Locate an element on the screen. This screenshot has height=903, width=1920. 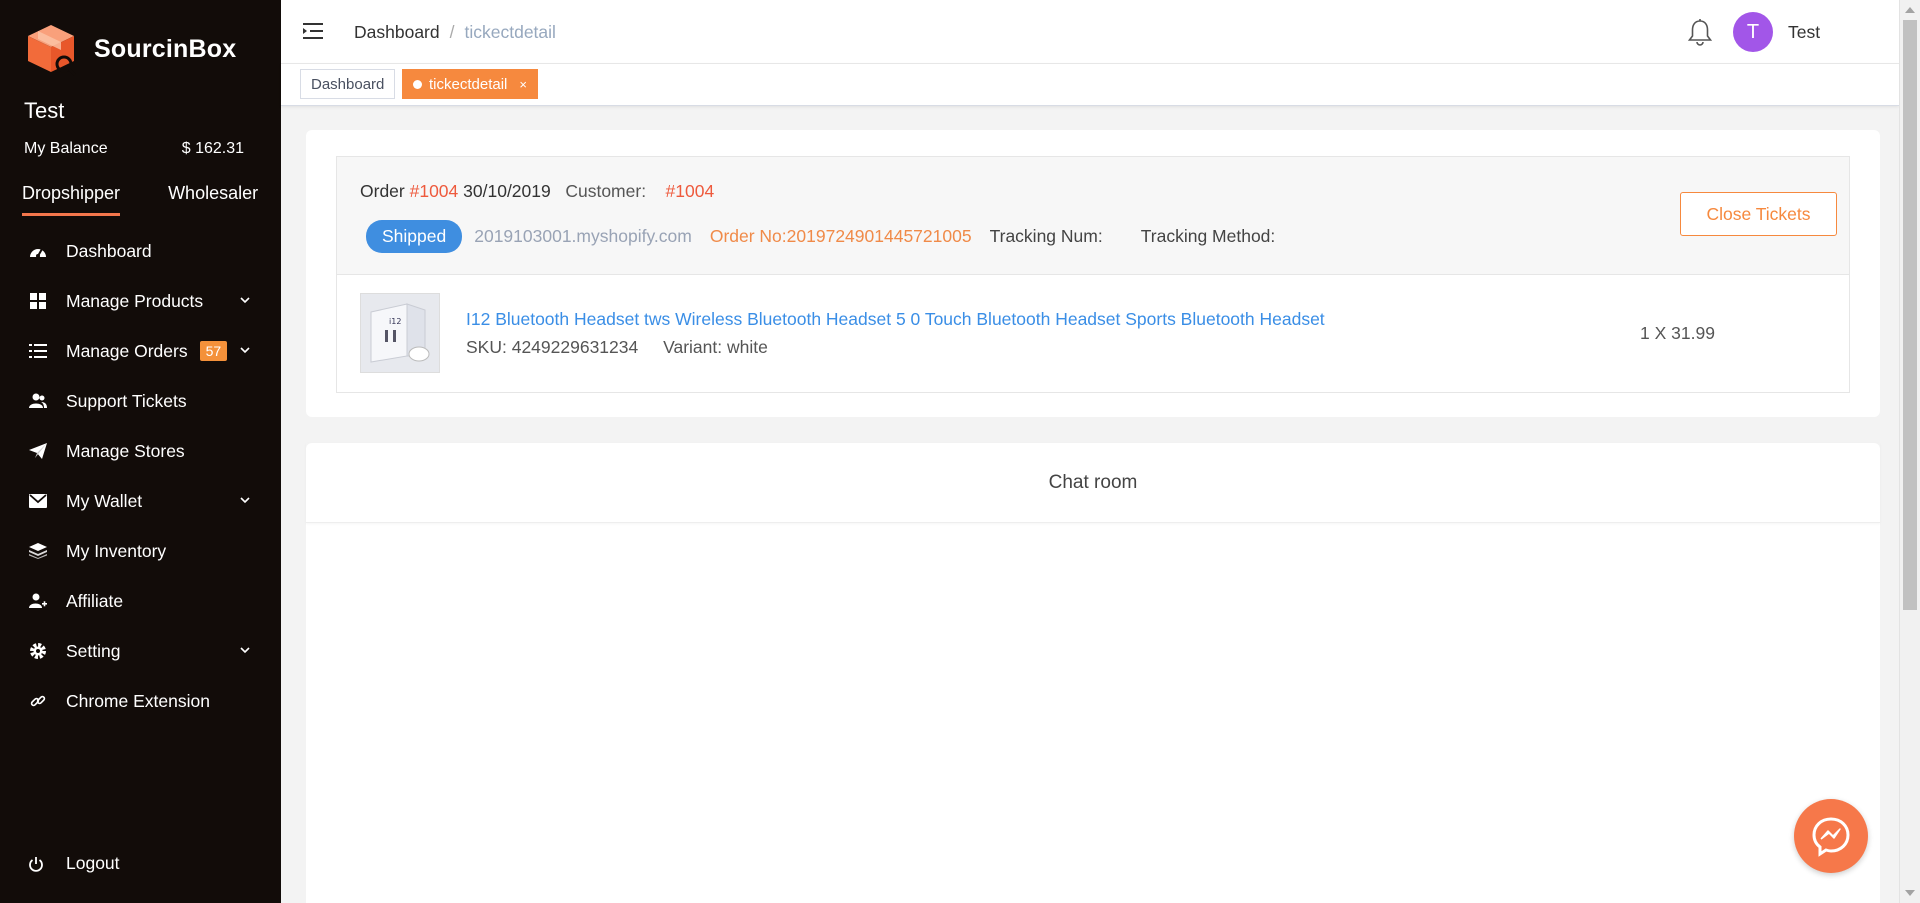
messenger-button is located at coordinates (1831, 836).